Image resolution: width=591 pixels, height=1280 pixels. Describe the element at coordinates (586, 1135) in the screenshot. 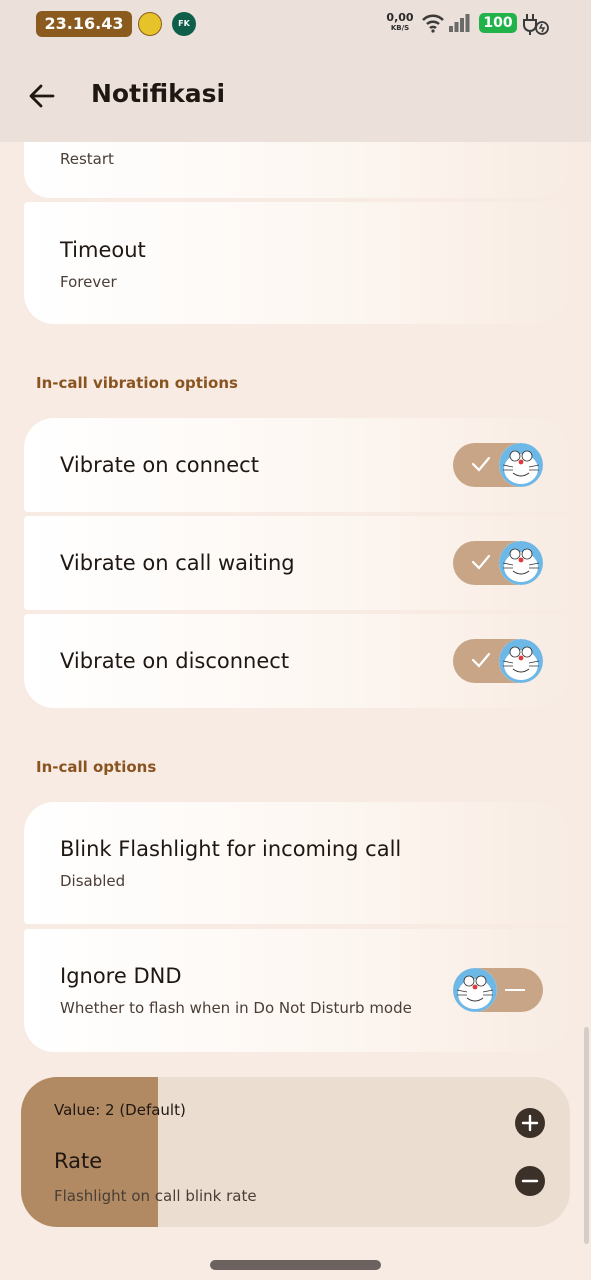

I see `scrollbar-thumb` at that location.